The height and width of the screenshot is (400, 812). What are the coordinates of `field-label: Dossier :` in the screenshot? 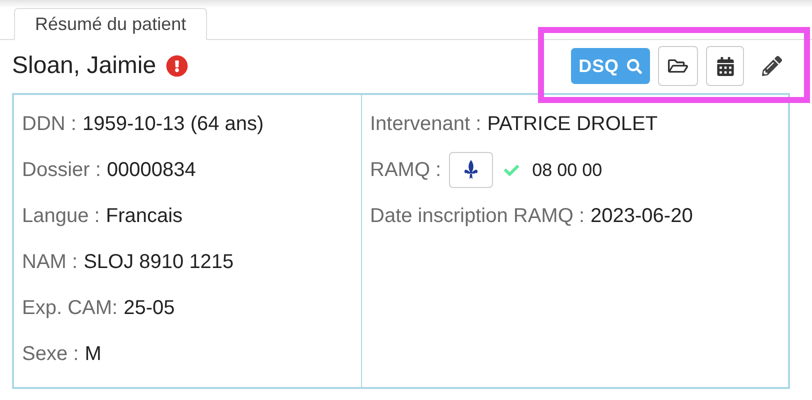 It's located at (61, 170).